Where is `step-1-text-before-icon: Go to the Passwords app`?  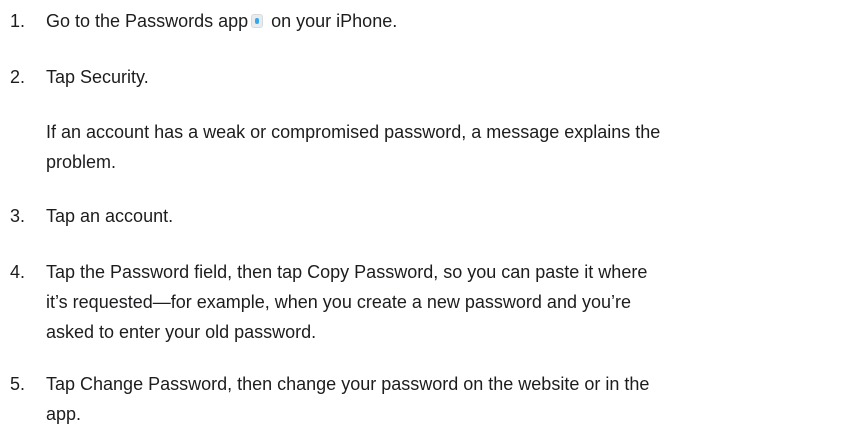 step-1-text-before-icon: Go to the Passwords app is located at coordinates (147, 21).